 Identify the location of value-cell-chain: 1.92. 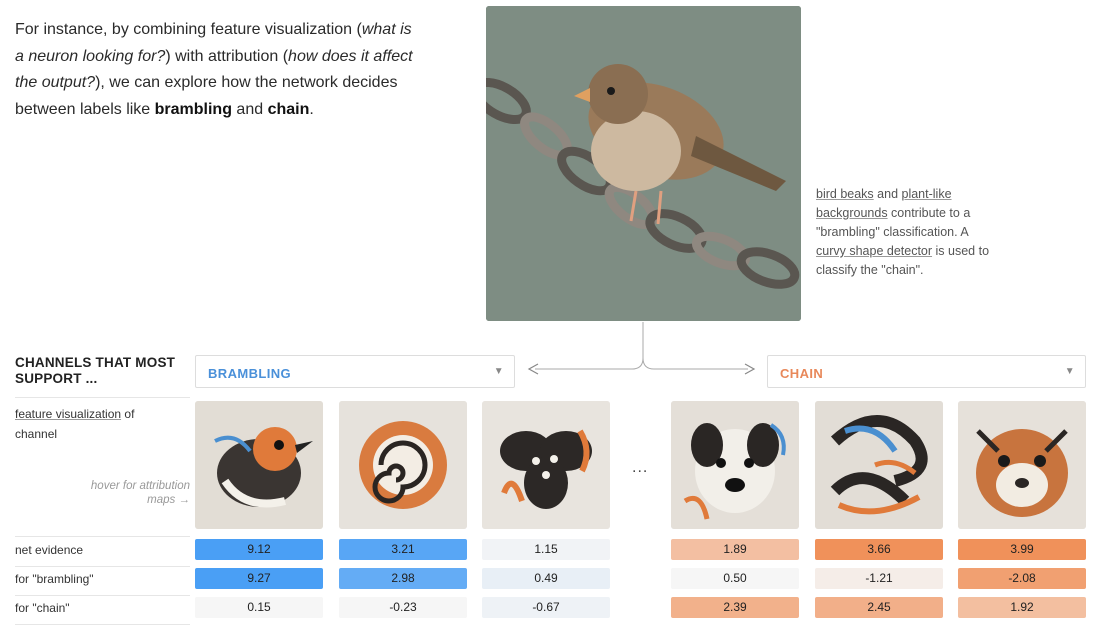
(1022, 607).